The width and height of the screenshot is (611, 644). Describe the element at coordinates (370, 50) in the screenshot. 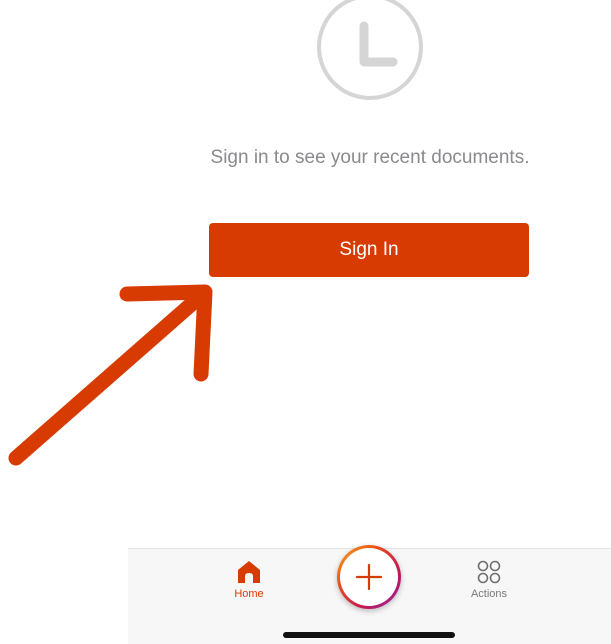

I see `clock-icon` at that location.